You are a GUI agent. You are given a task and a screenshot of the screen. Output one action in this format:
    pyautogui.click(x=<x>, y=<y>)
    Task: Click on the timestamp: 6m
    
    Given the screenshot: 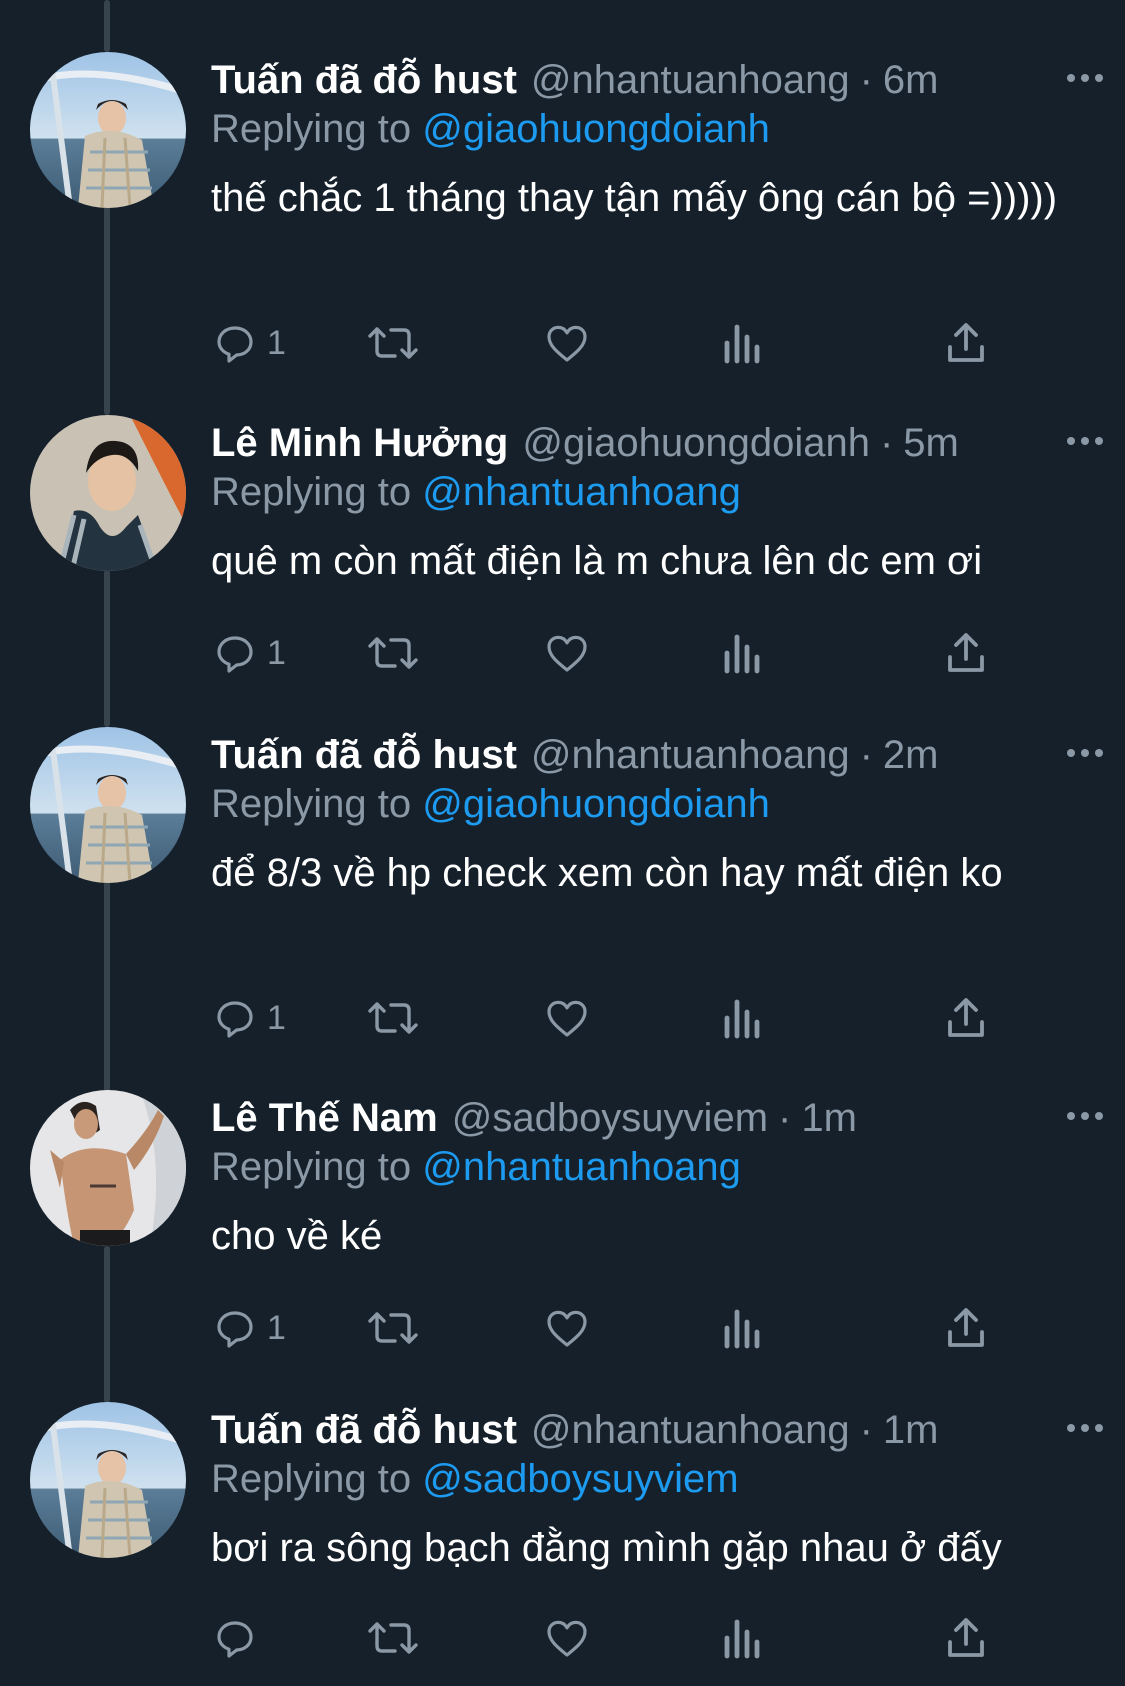 What is the action you would take?
    pyautogui.click(x=911, y=80)
    